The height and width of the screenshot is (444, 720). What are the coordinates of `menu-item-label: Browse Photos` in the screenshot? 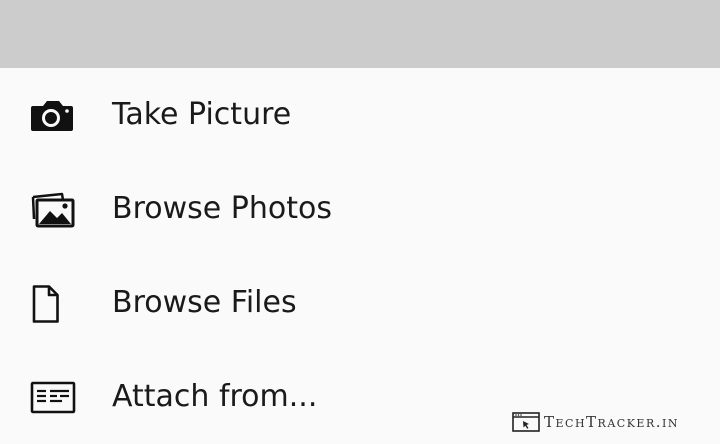 It's located at (222, 208).